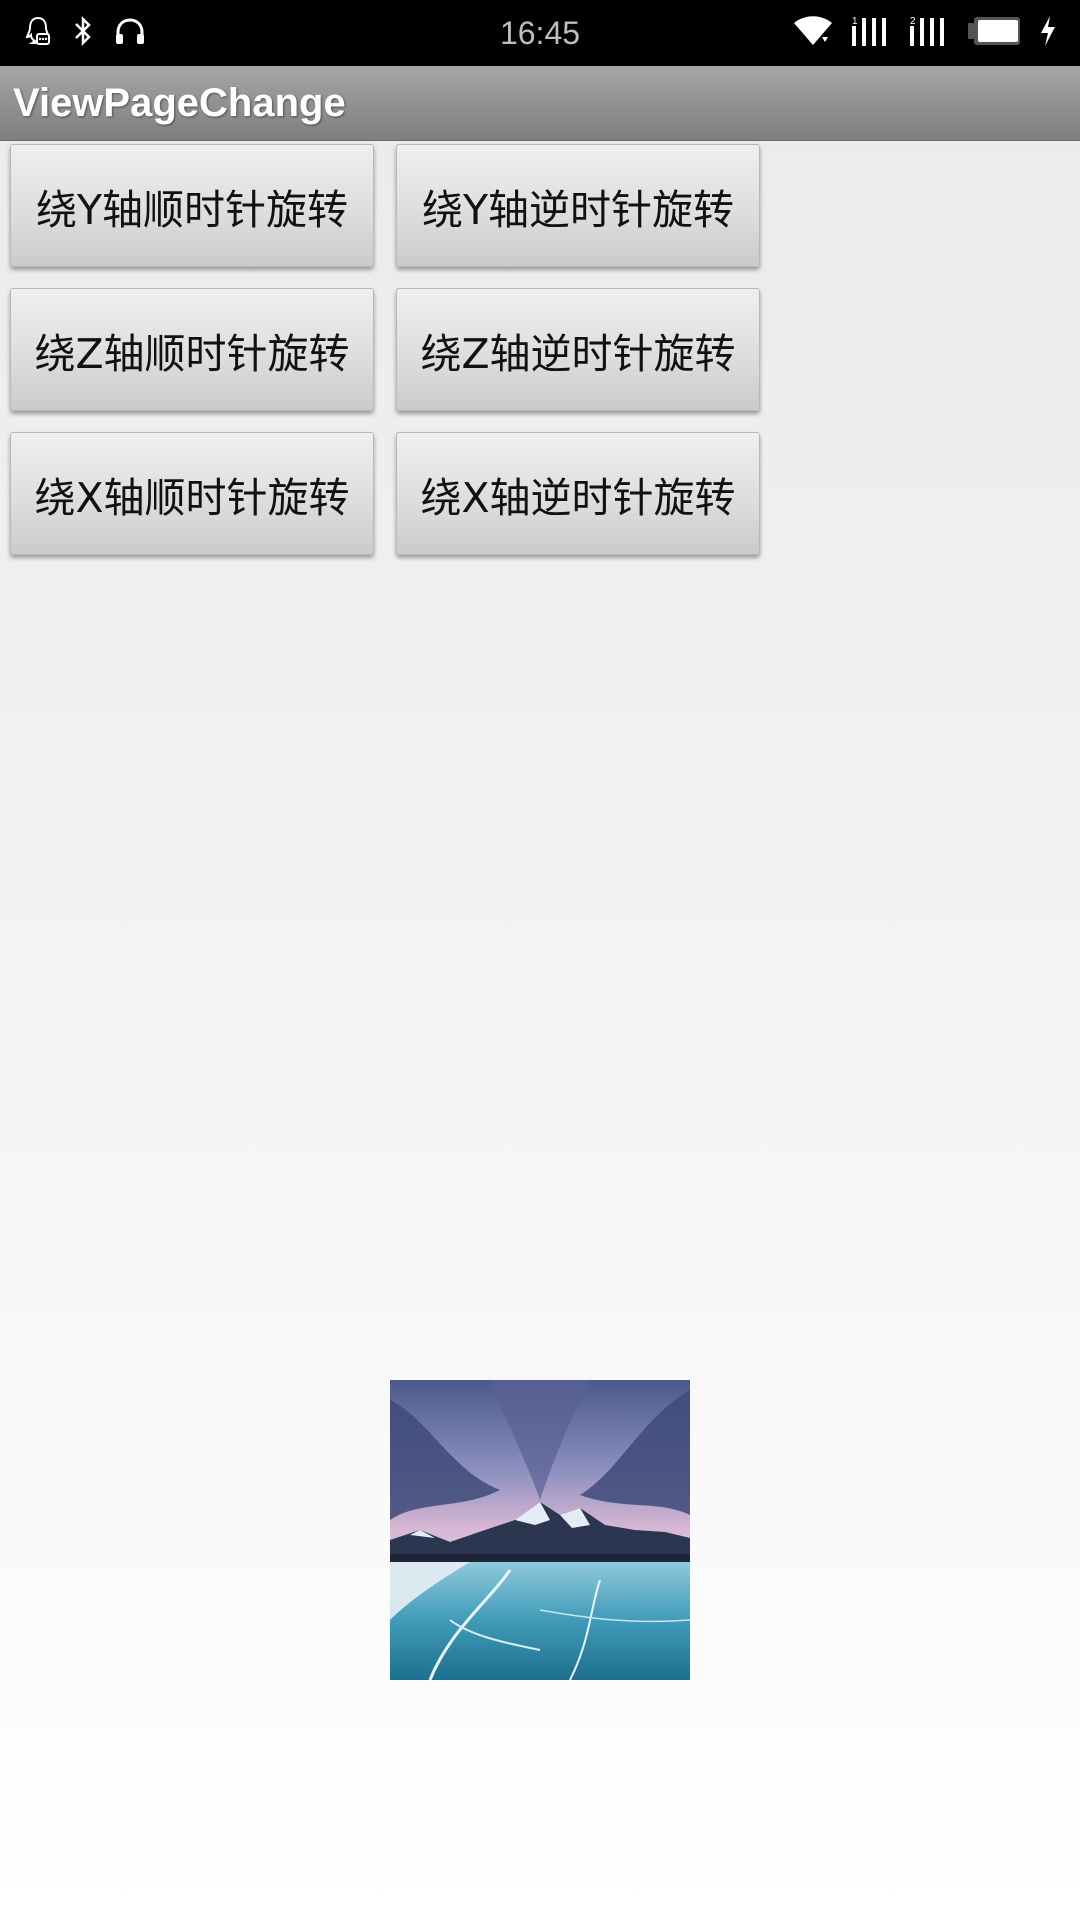 The height and width of the screenshot is (1920, 1080). What do you see at coordinates (1048, 33) in the screenshot?
I see `charging-icon` at bounding box center [1048, 33].